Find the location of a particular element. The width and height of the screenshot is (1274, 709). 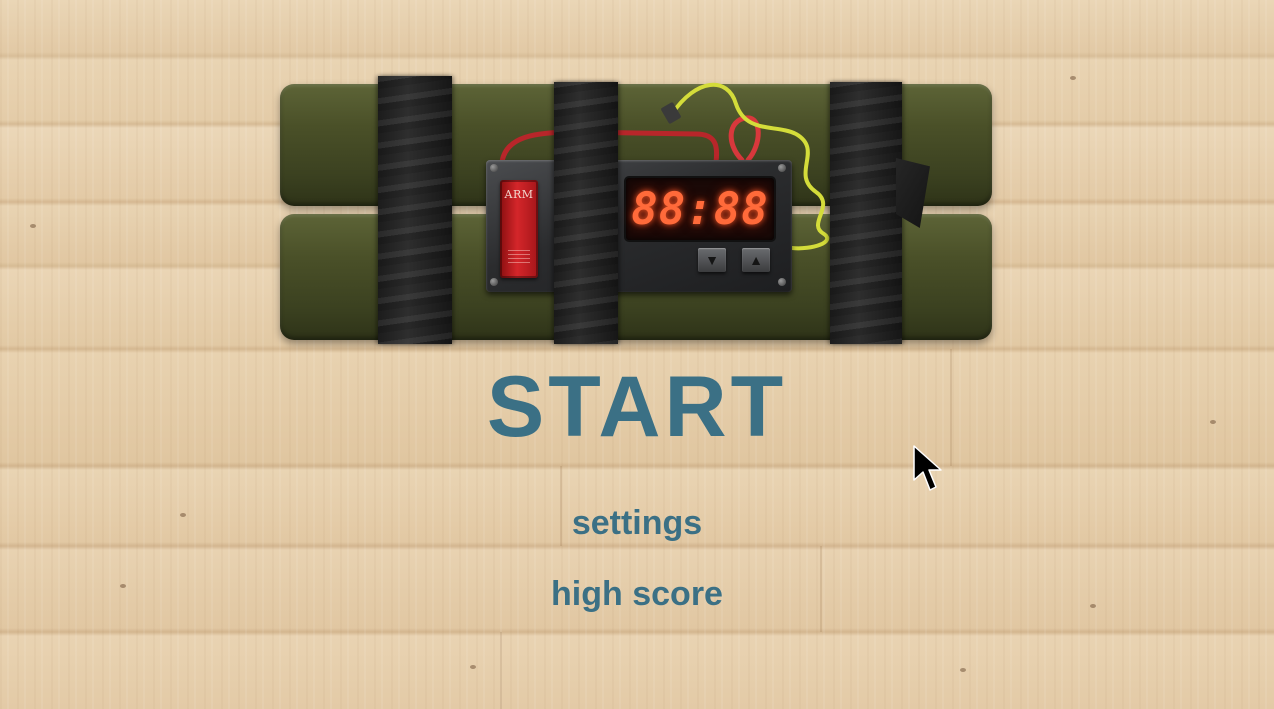

timer-display: 88:88 is located at coordinates (700, 209).